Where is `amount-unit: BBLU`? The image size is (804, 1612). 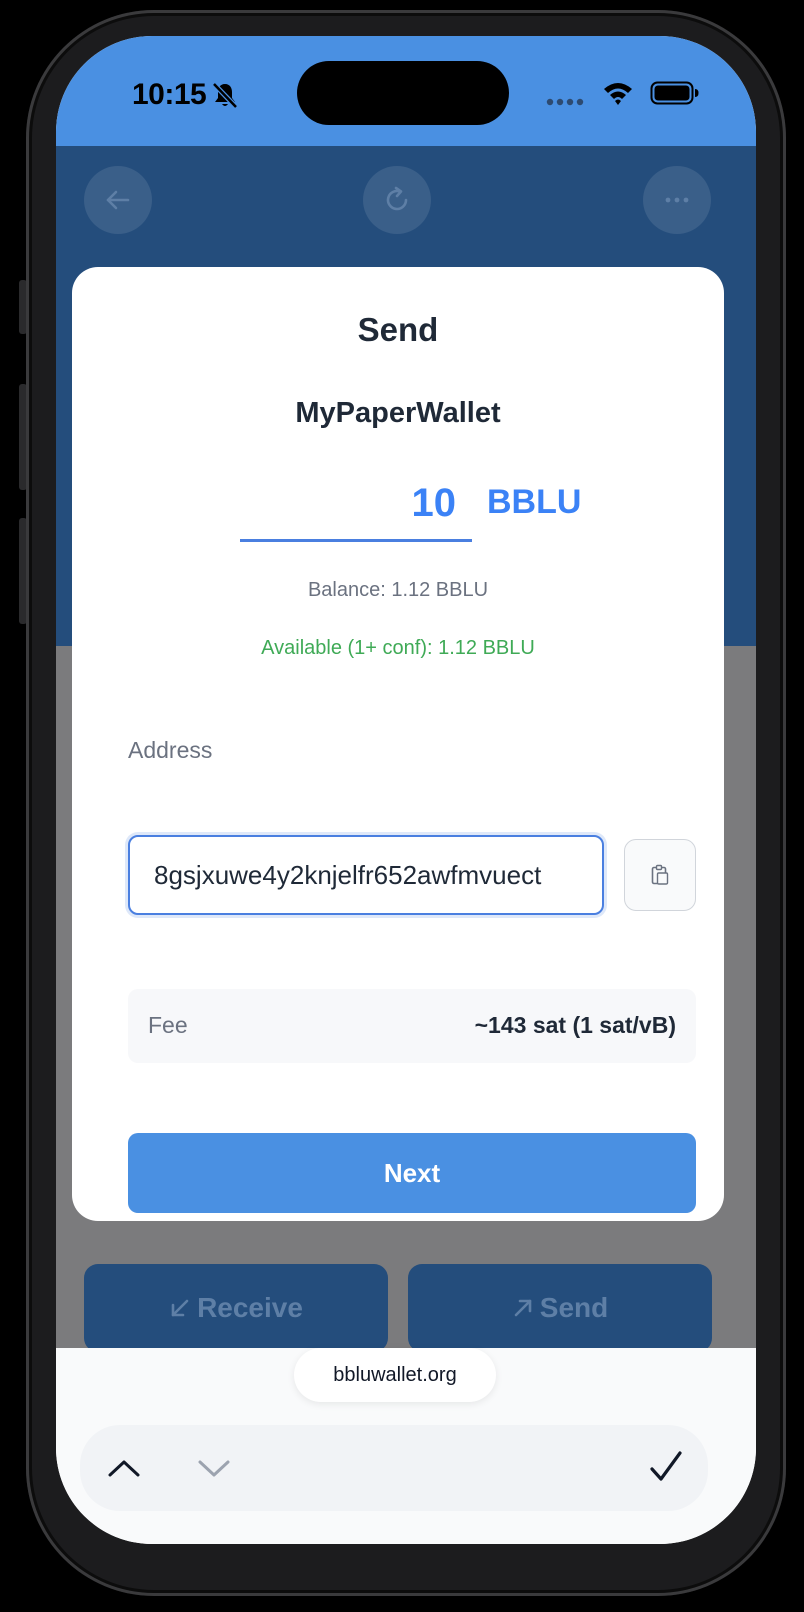
amount-unit: BBLU is located at coordinates (534, 502).